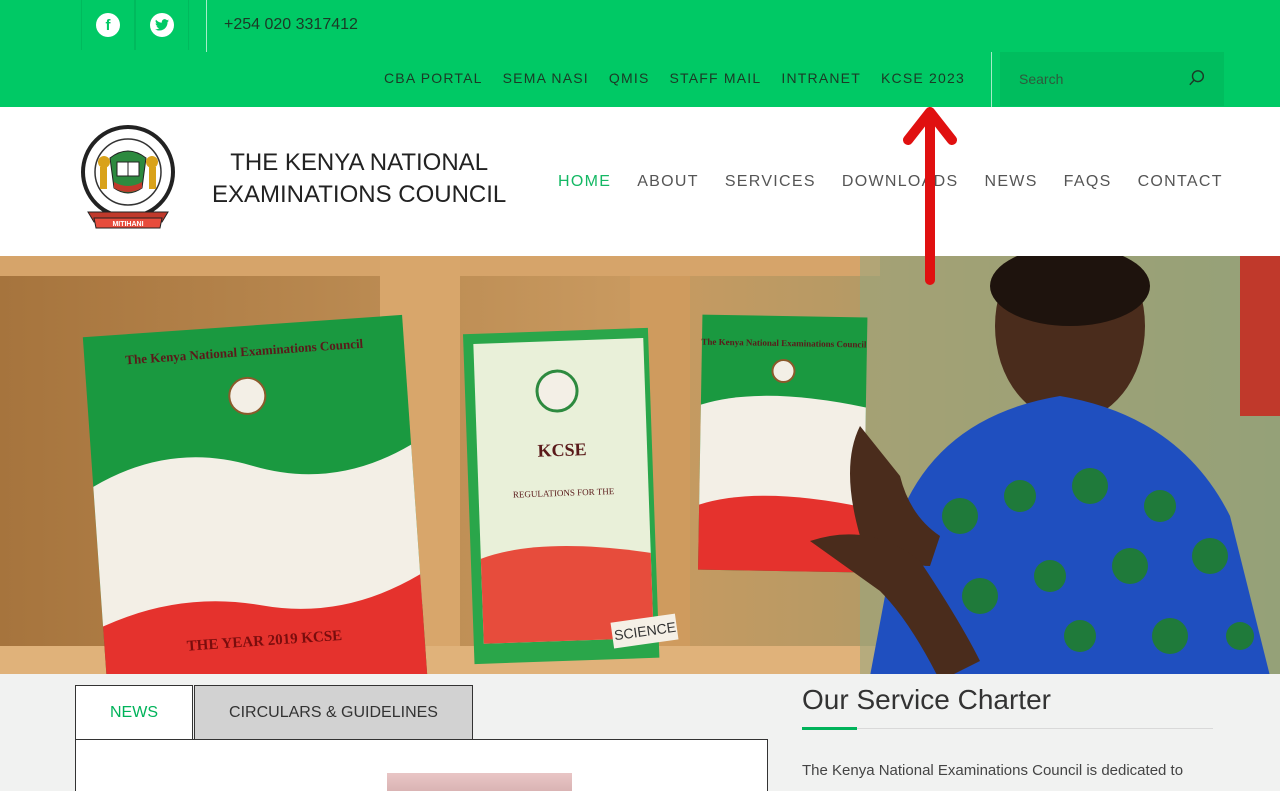  What do you see at coordinates (333, 712) in the screenshot?
I see `tab-circulars-guidelines: CIRCULARS & GUIDELINES` at bounding box center [333, 712].